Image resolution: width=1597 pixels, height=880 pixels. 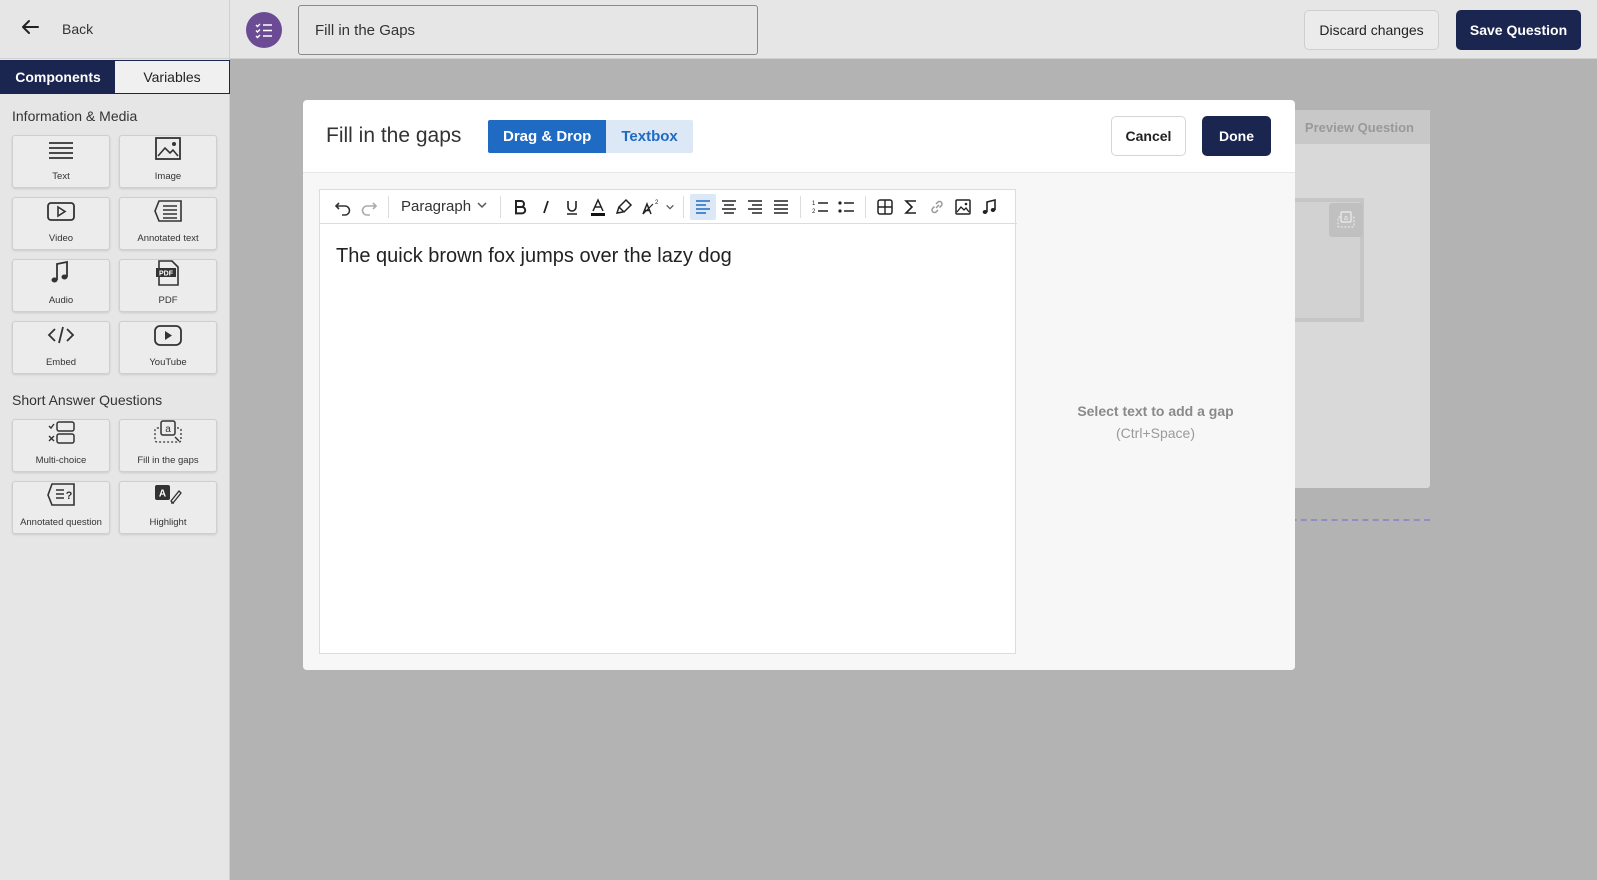 I want to click on question-type-icon, so click(x=264, y=30).